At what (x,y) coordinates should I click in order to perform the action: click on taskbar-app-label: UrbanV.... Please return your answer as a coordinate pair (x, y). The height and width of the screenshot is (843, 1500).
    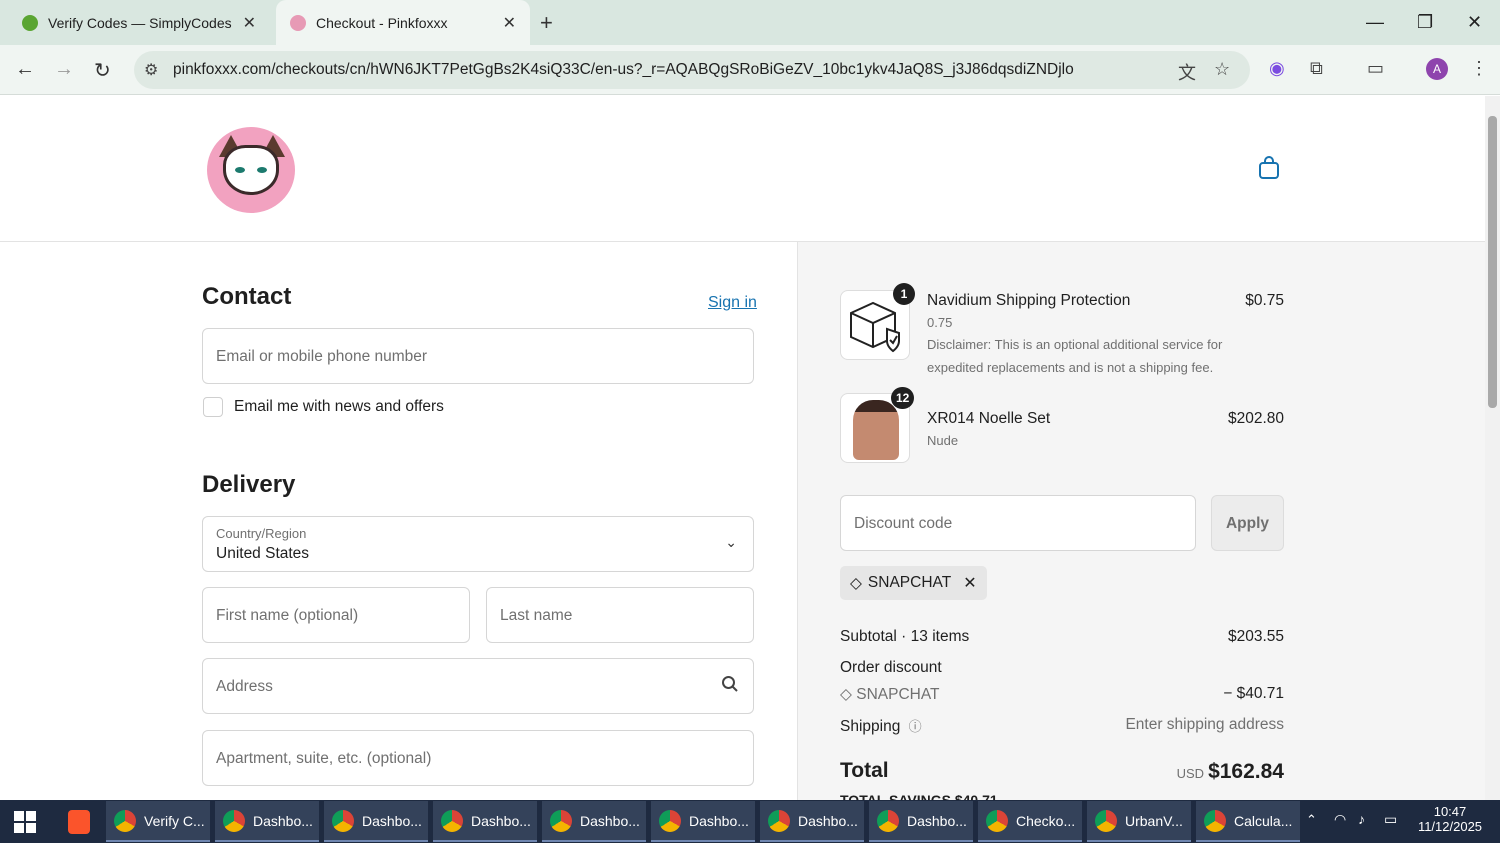
    Looking at the image, I should click on (1154, 820).